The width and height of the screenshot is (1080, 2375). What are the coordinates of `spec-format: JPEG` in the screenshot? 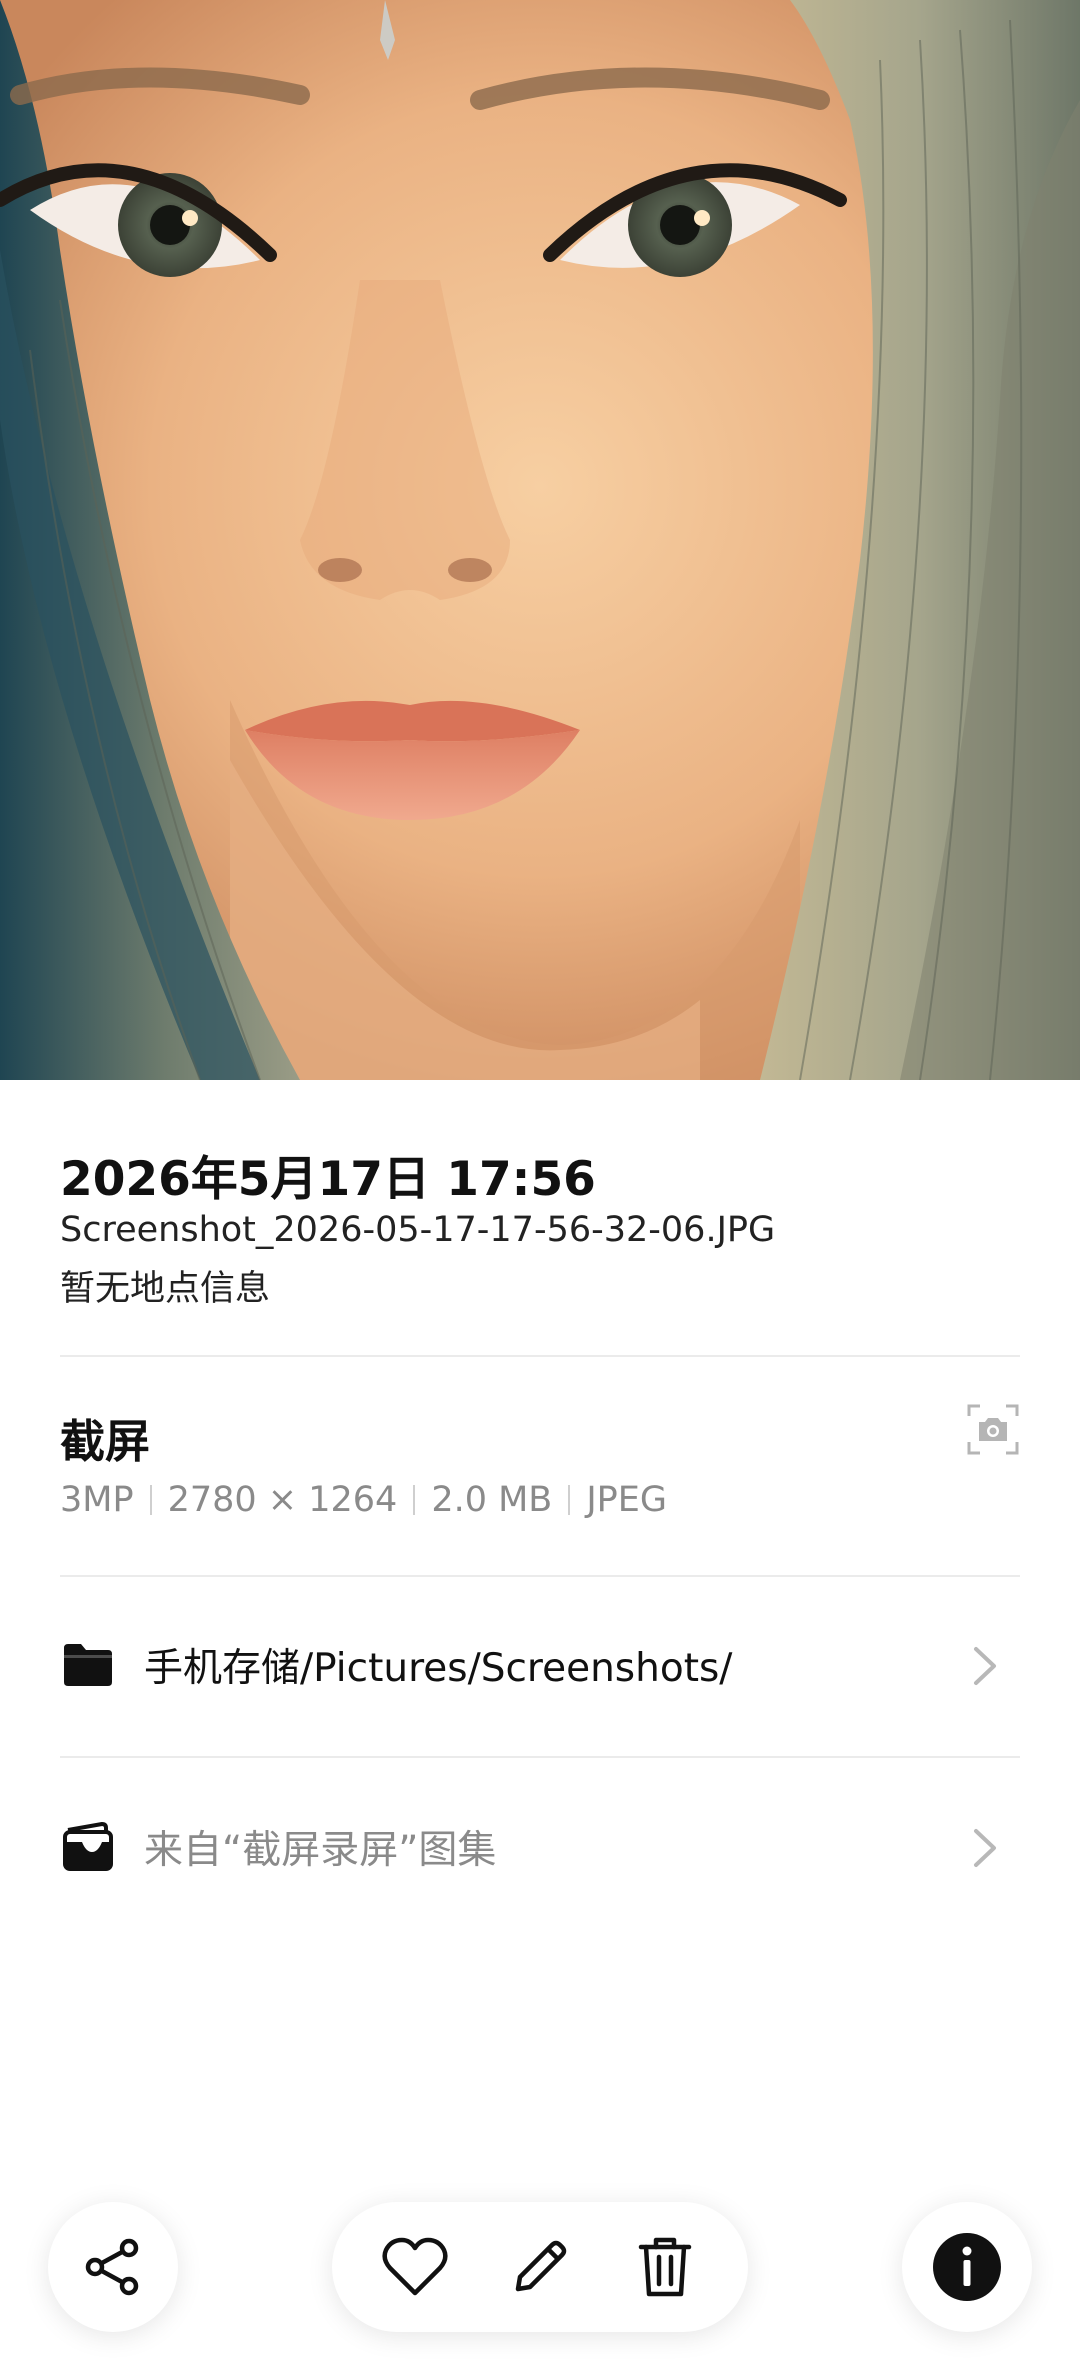 It's located at (626, 1500).